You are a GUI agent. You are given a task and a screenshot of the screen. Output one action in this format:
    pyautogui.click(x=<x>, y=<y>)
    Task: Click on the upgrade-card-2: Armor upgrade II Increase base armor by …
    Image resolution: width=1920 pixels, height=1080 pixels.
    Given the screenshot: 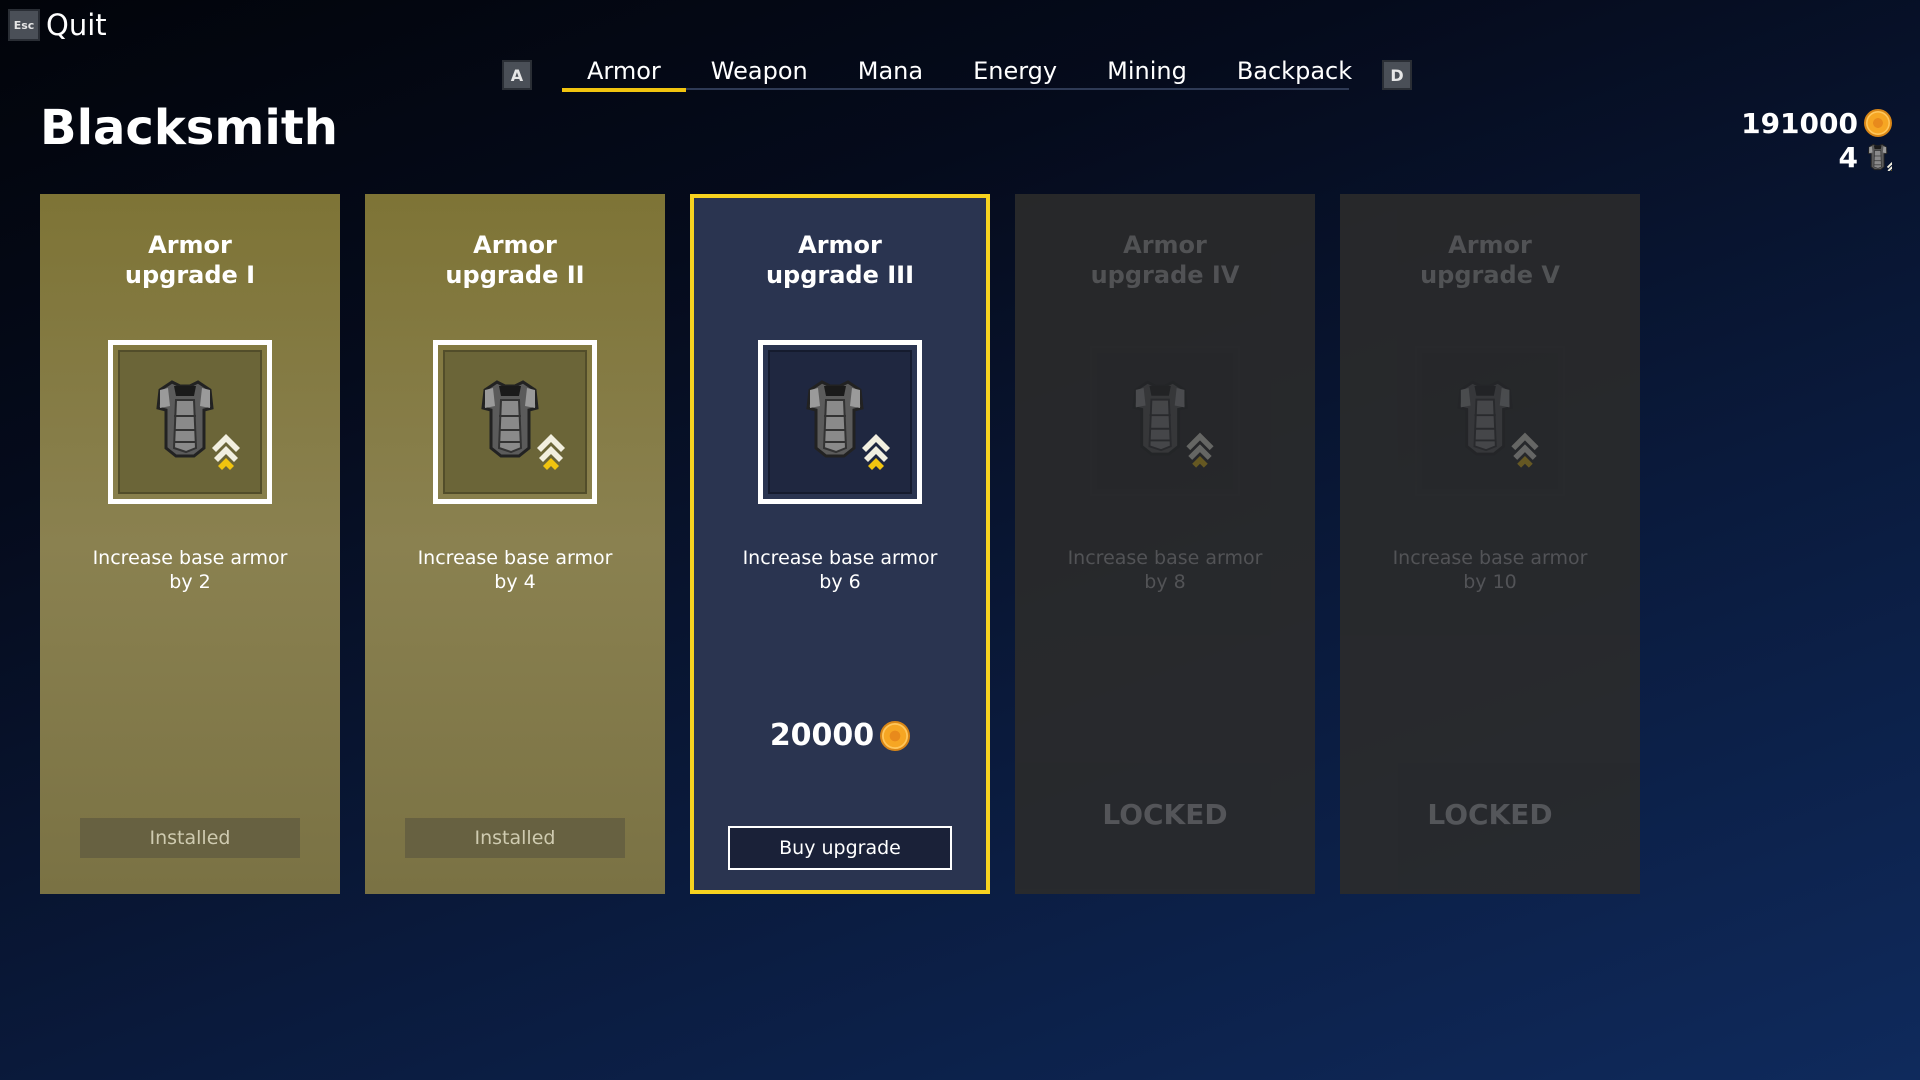 What is the action you would take?
    pyautogui.click(x=515, y=544)
    